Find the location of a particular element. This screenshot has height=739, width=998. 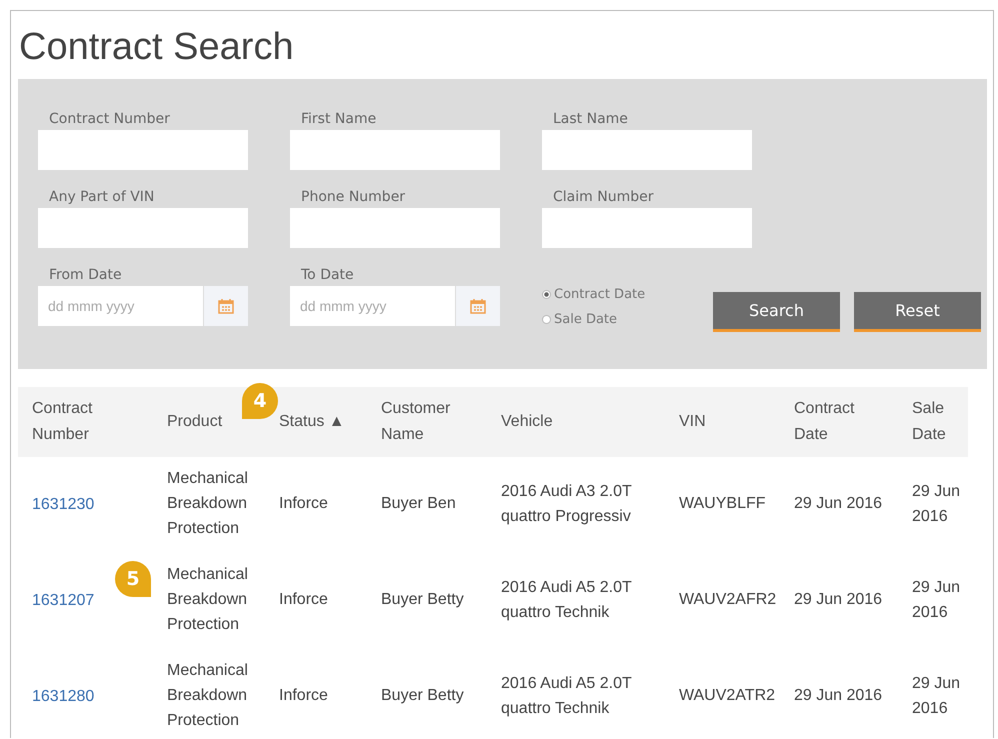

field-label: To Date is located at coordinates (327, 274).